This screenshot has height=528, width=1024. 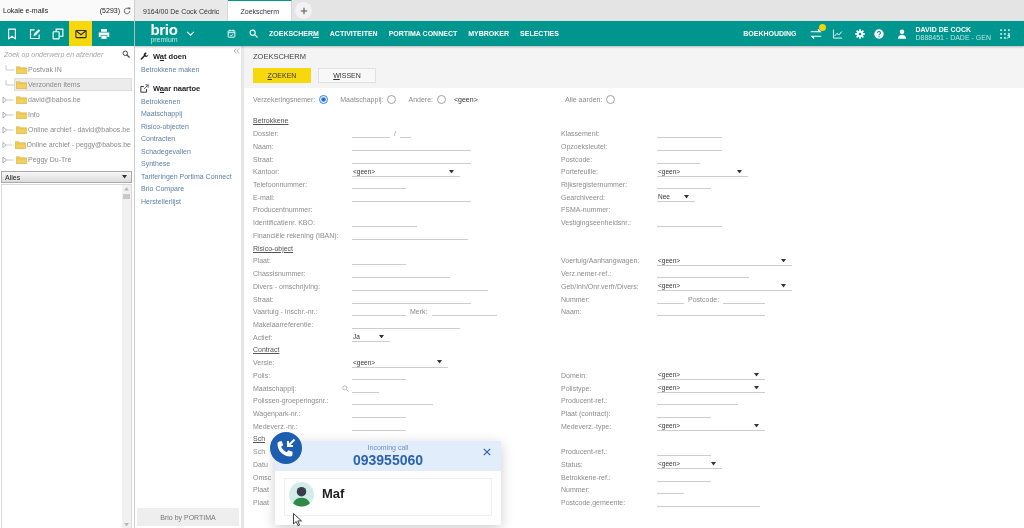 I want to click on collapse-icon, so click(x=236, y=51).